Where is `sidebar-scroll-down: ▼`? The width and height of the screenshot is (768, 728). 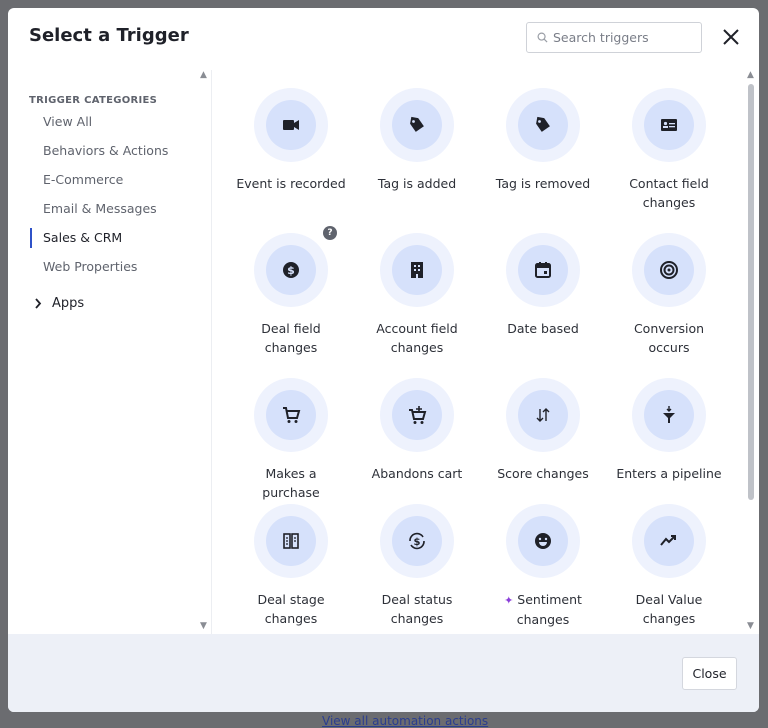 sidebar-scroll-down: ▼ is located at coordinates (203, 626).